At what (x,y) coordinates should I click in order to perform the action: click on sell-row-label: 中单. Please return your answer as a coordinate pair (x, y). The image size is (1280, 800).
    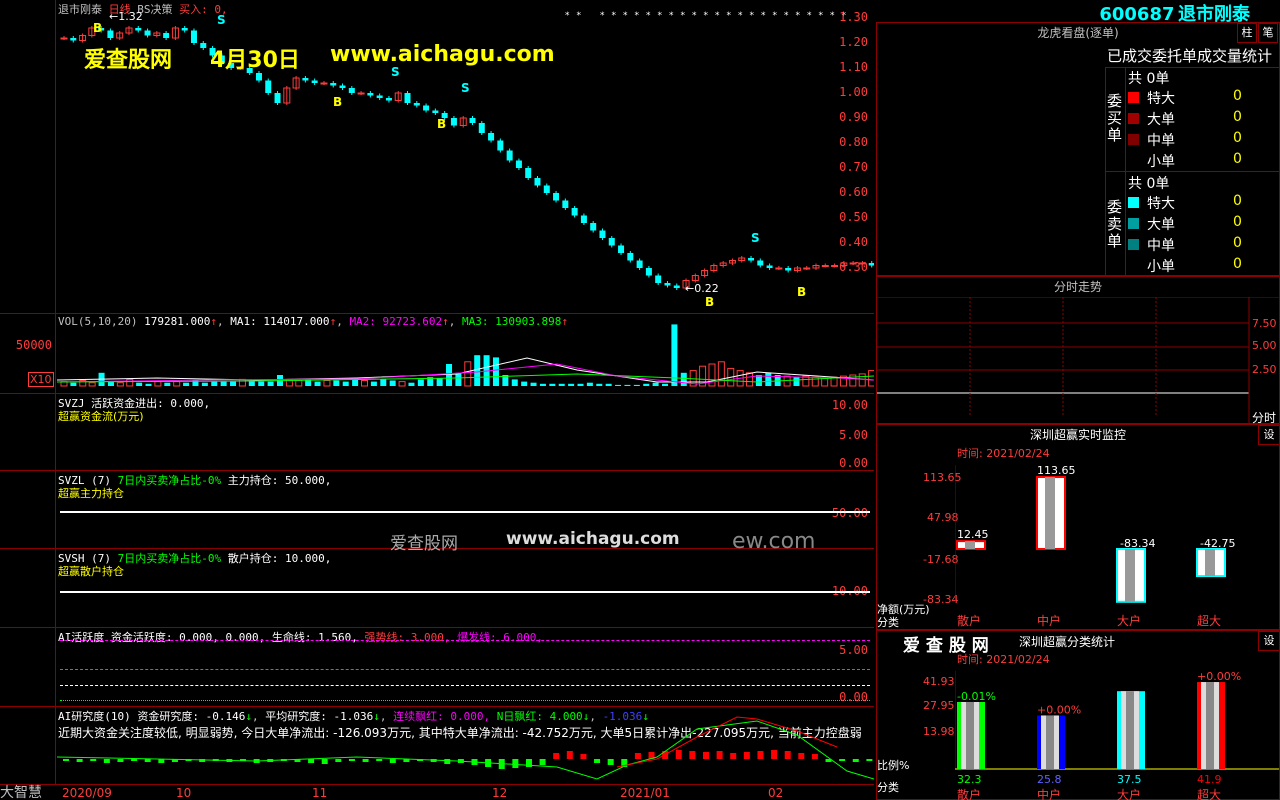
    Looking at the image, I should click on (1161, 246).